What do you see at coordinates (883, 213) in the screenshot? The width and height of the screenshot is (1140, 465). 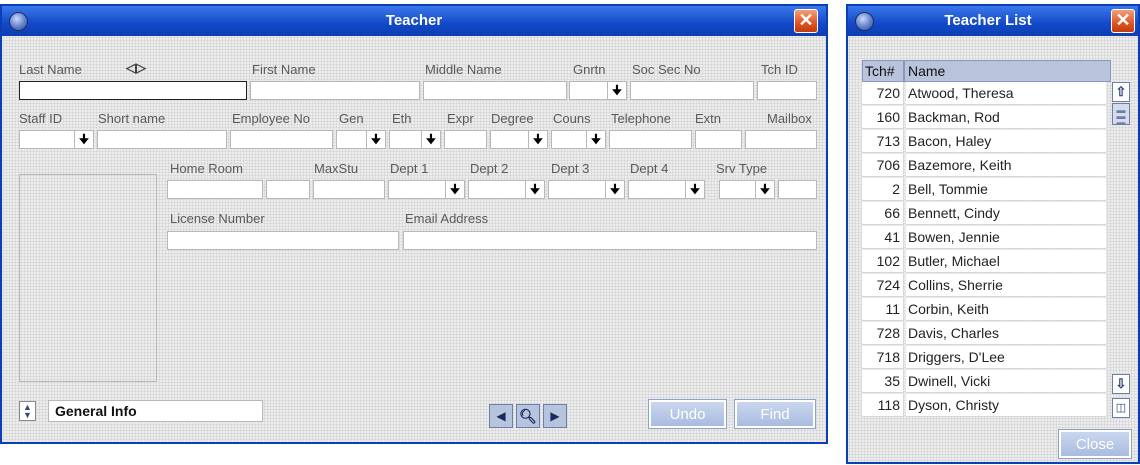 I see `tch-num-cell: 66` at bounding box center [883, 213].